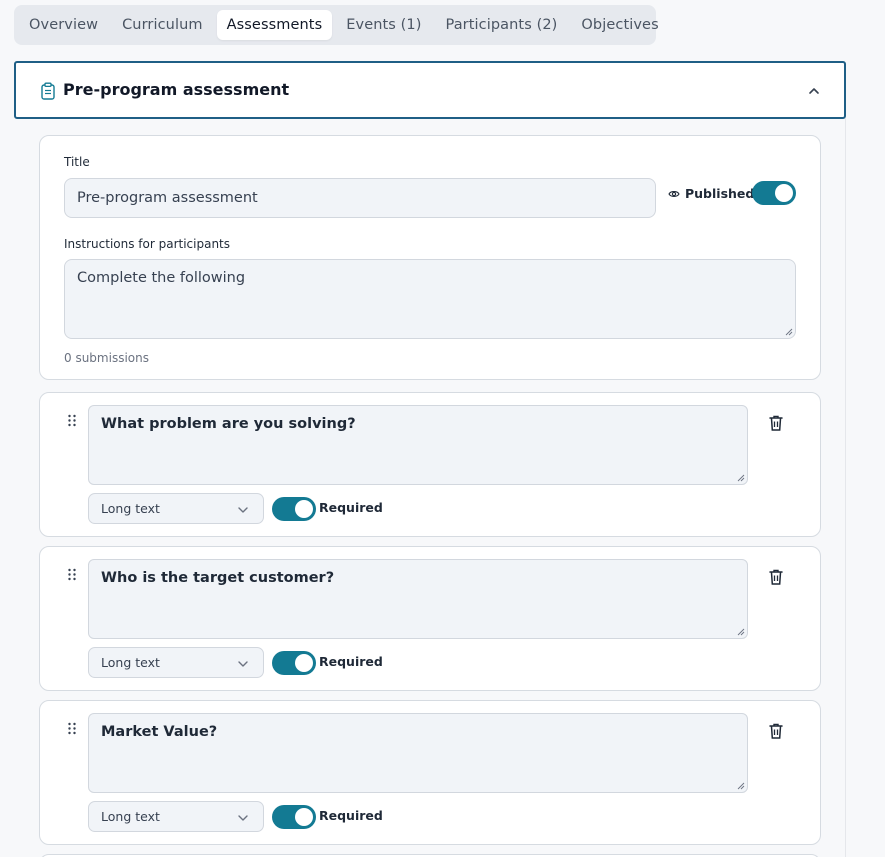 The height and width of the screenshot is (857, 885). Describe the element at coordinates (418, 753) in the screenshot. I see `question-text-input: Market Value?` at that location.